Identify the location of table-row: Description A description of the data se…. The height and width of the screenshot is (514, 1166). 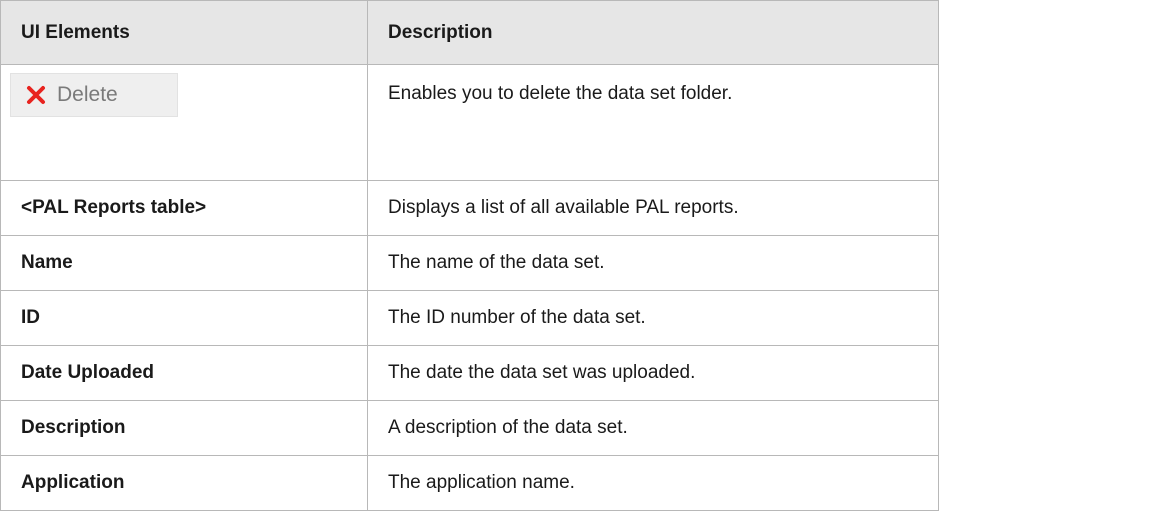
(469, 428).